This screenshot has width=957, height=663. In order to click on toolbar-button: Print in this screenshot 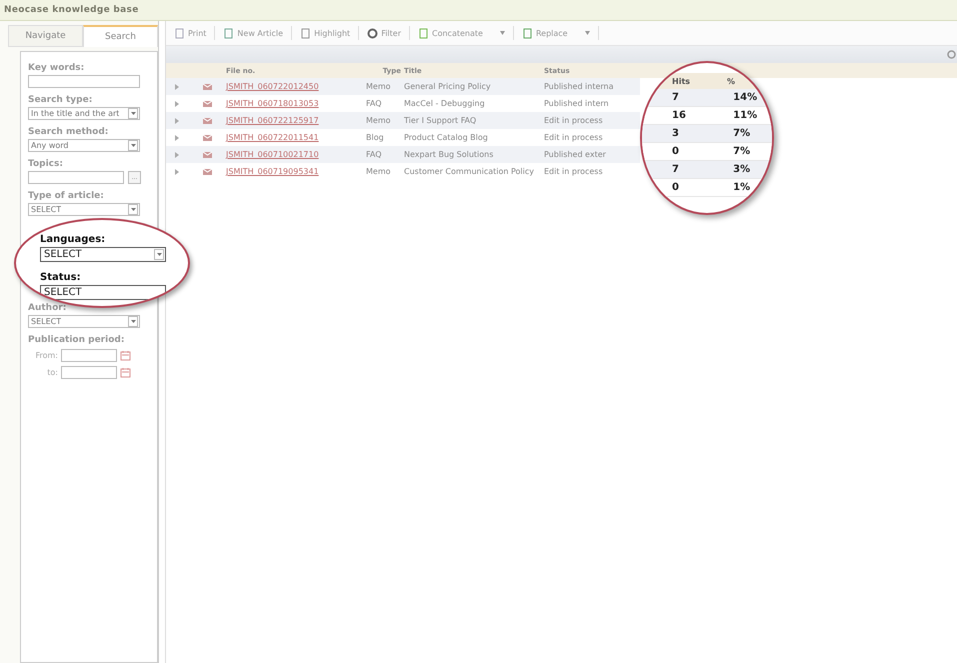, I will do `click(191, 33)`.